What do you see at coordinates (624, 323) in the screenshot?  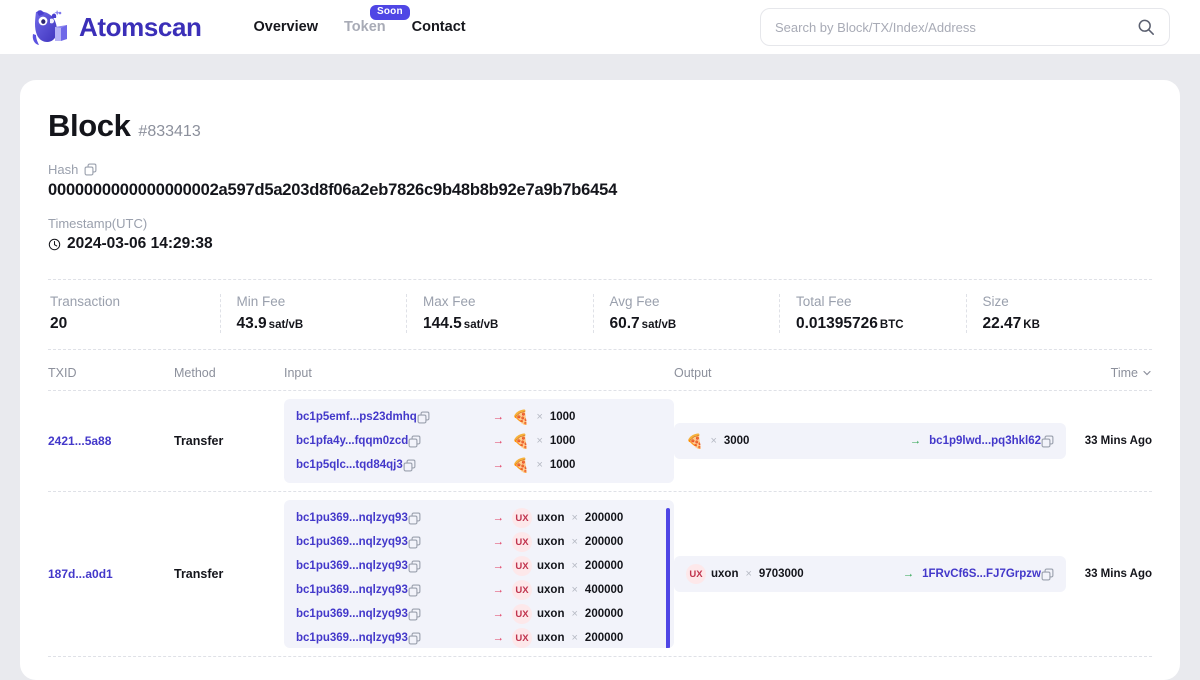 I see `stat-number: 60.7` at bounding box center [624, 323].